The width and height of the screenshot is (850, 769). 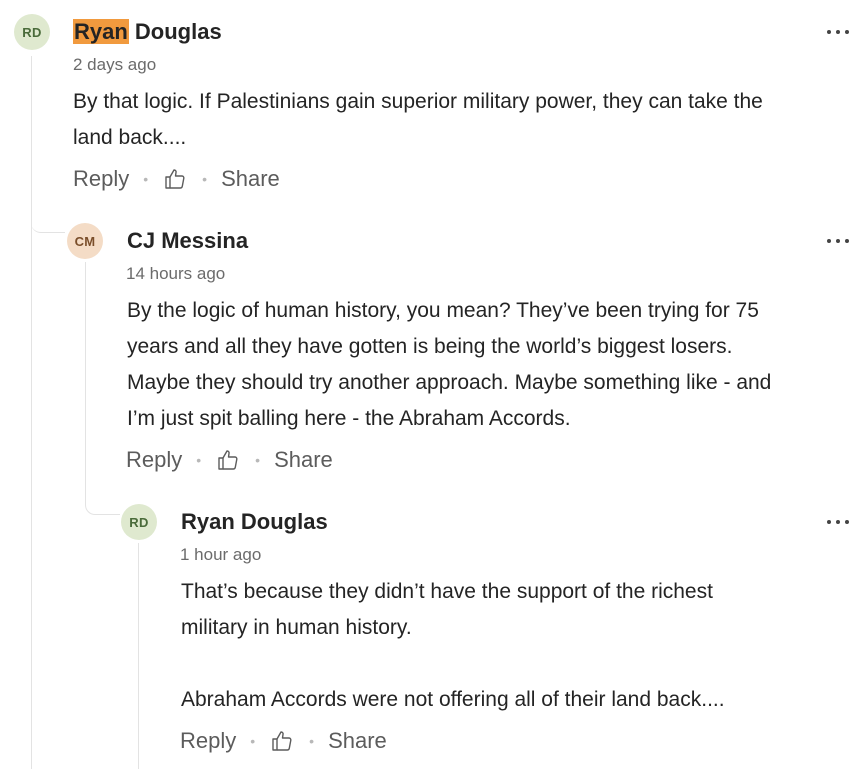 I want to click on share-button: Share, so click(x=357, y=741).